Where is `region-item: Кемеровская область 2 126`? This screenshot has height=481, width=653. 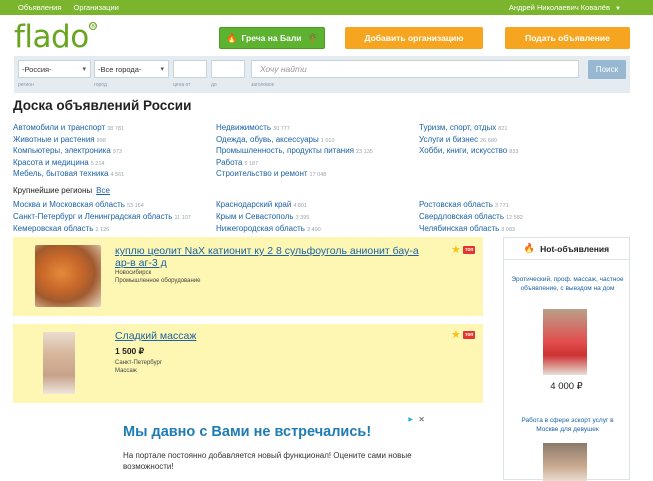 region-item: Кемеровская область 2 126 is located at coordinates (102, 230).